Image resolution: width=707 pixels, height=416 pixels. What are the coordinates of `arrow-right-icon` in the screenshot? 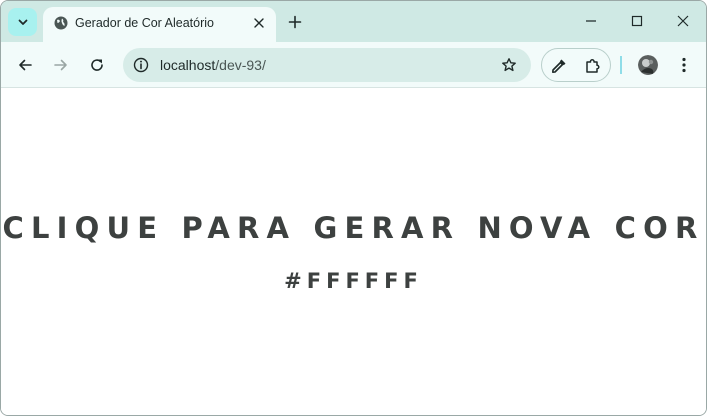 It's located at (60, 65).